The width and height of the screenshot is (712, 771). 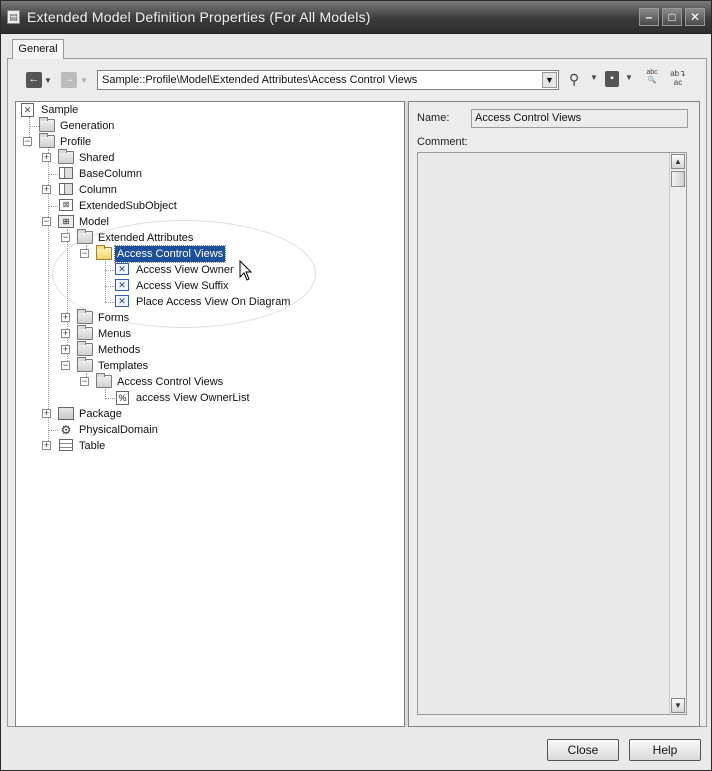 I want to click on app-icon: ▤, so click(x=13, y=17).